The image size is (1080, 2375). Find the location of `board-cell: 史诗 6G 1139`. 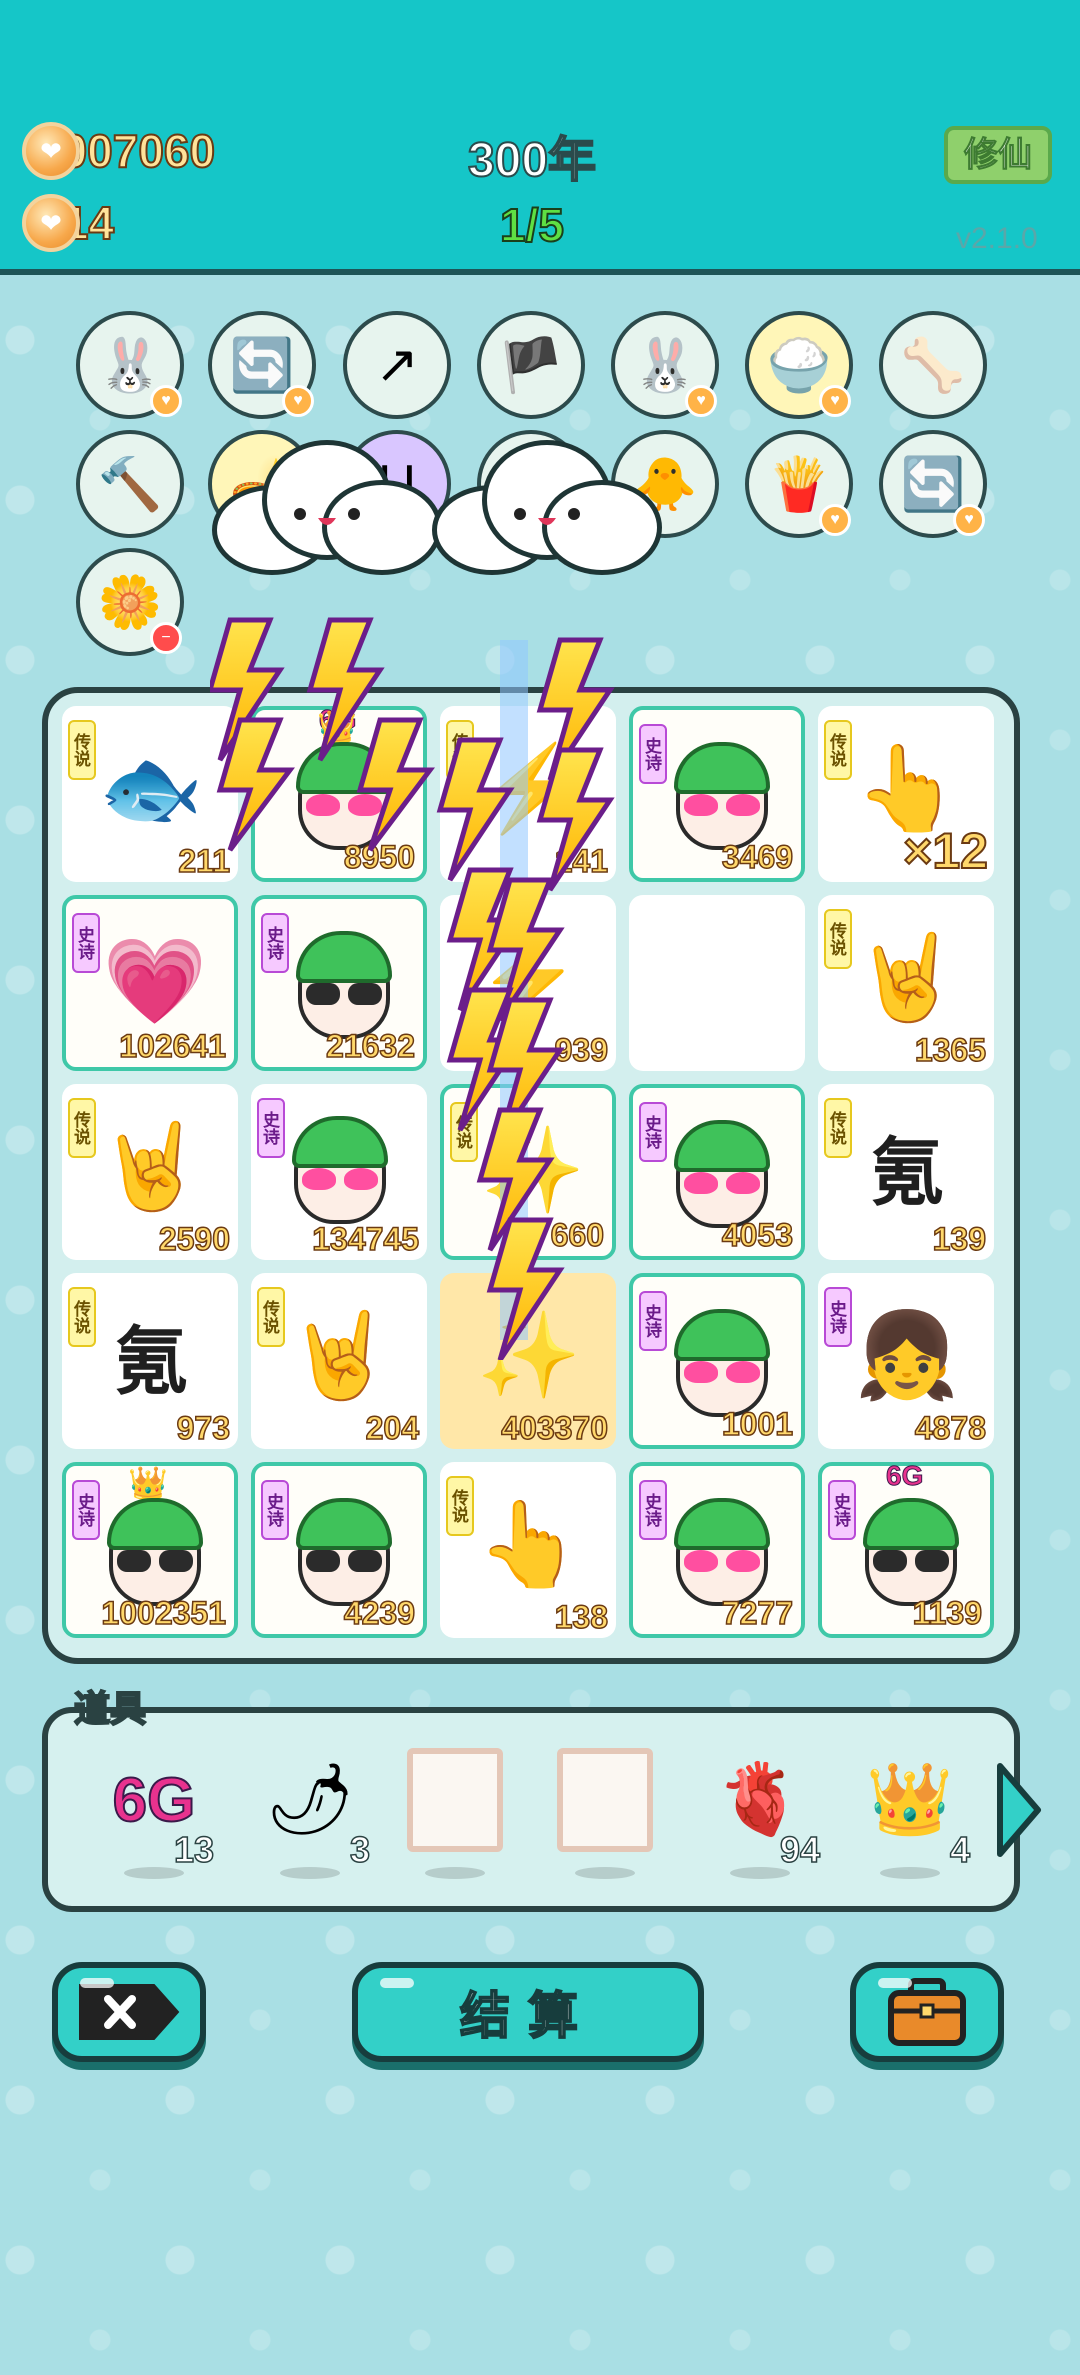

board-cell: 史诗 6G 1139 is located at coordinates (906, 1549).